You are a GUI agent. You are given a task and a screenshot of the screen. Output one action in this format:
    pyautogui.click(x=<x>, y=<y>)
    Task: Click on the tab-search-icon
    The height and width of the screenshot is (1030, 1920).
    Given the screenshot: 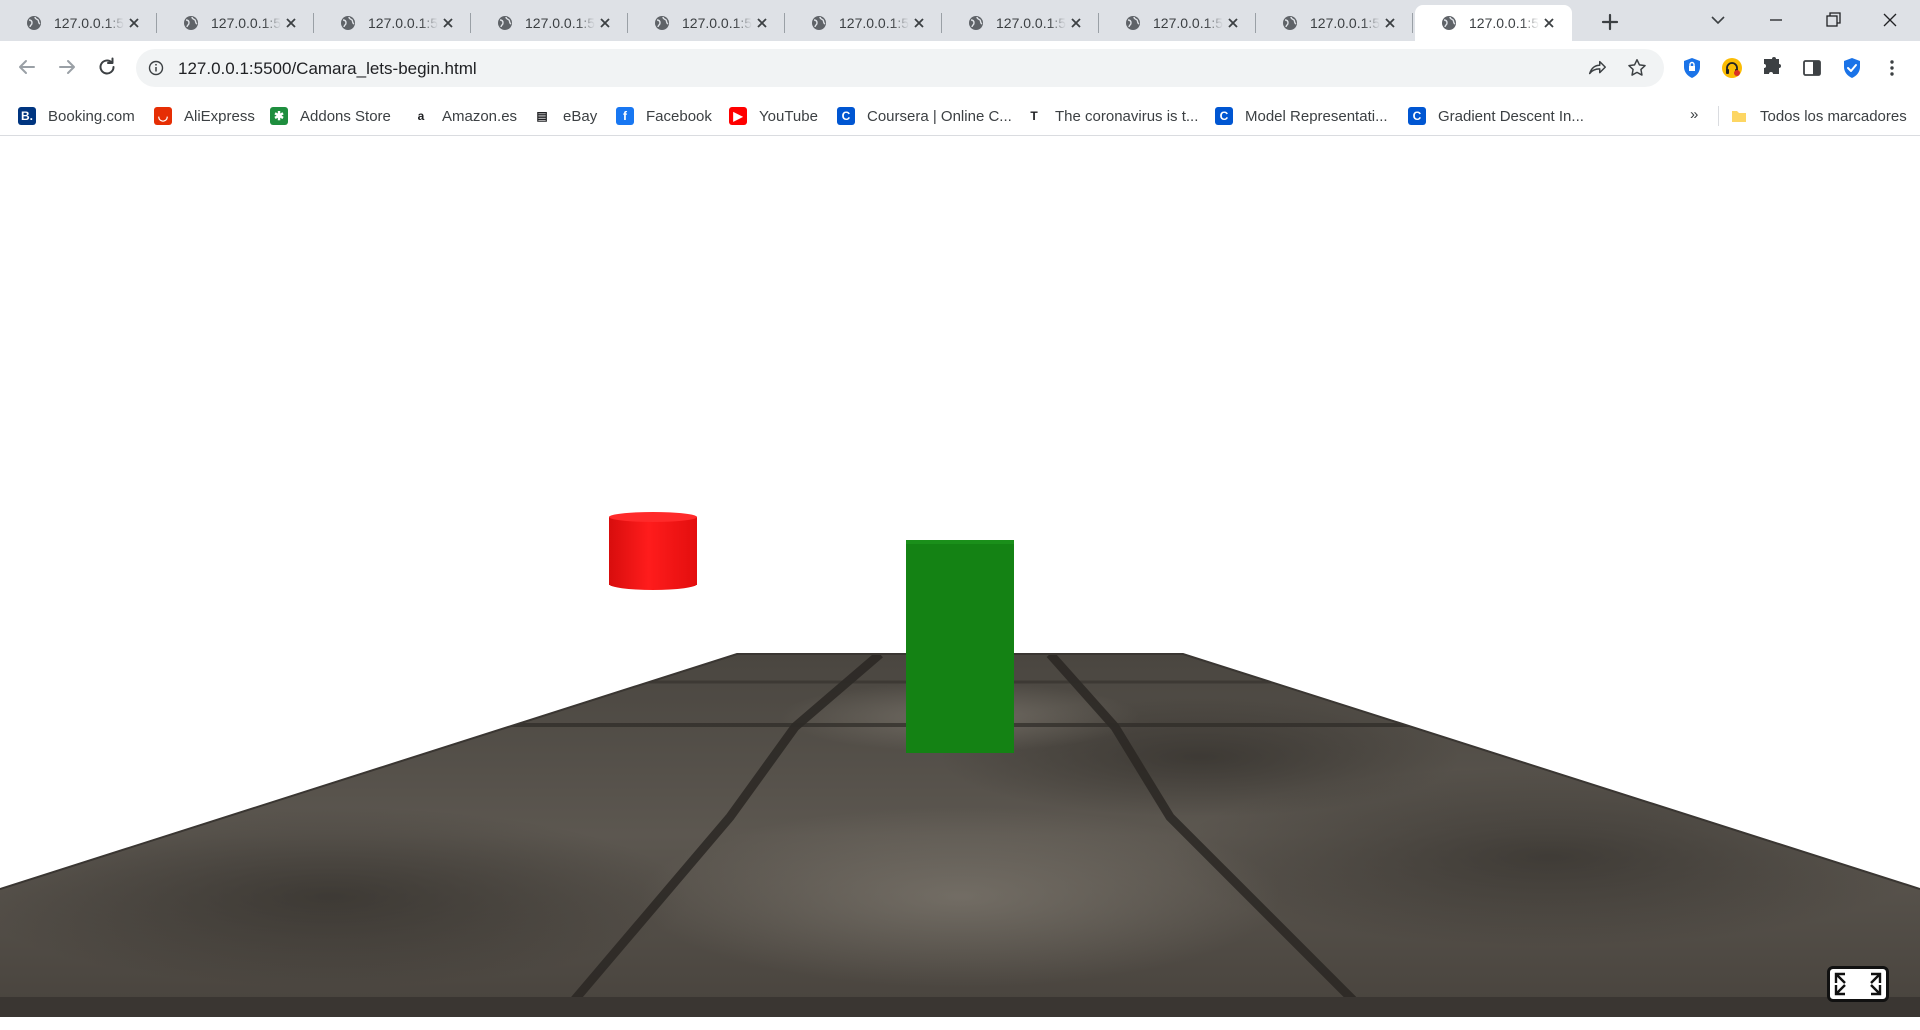 What is the action you would take?
    pyautogui.click(x=1718, y=20)
    